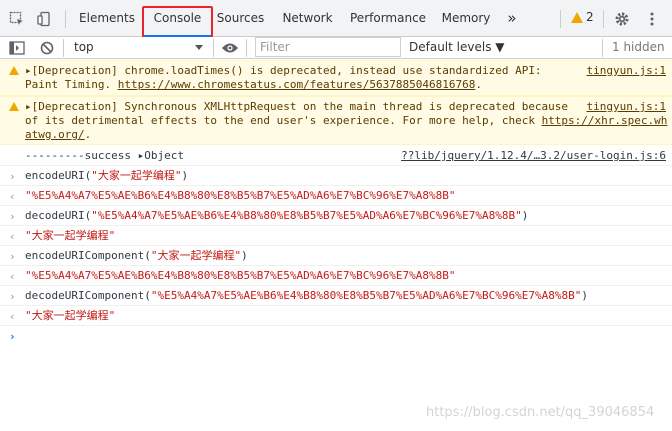  Describe the element at coordinates (199, 47) in the screenshot. I see `chevron-down-icon` at that location.